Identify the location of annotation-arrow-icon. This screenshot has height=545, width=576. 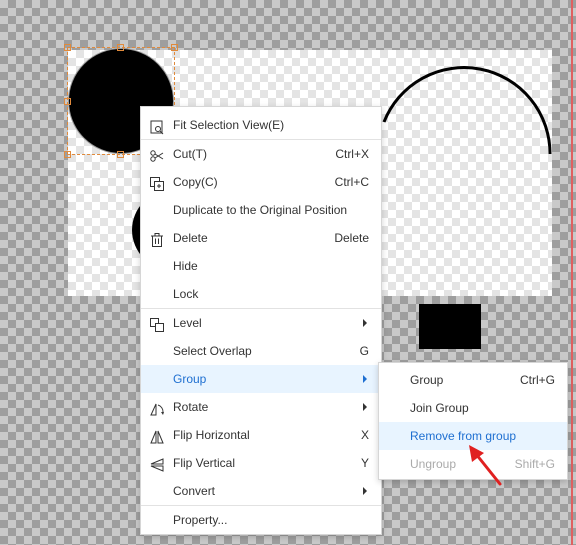
(485, 465).